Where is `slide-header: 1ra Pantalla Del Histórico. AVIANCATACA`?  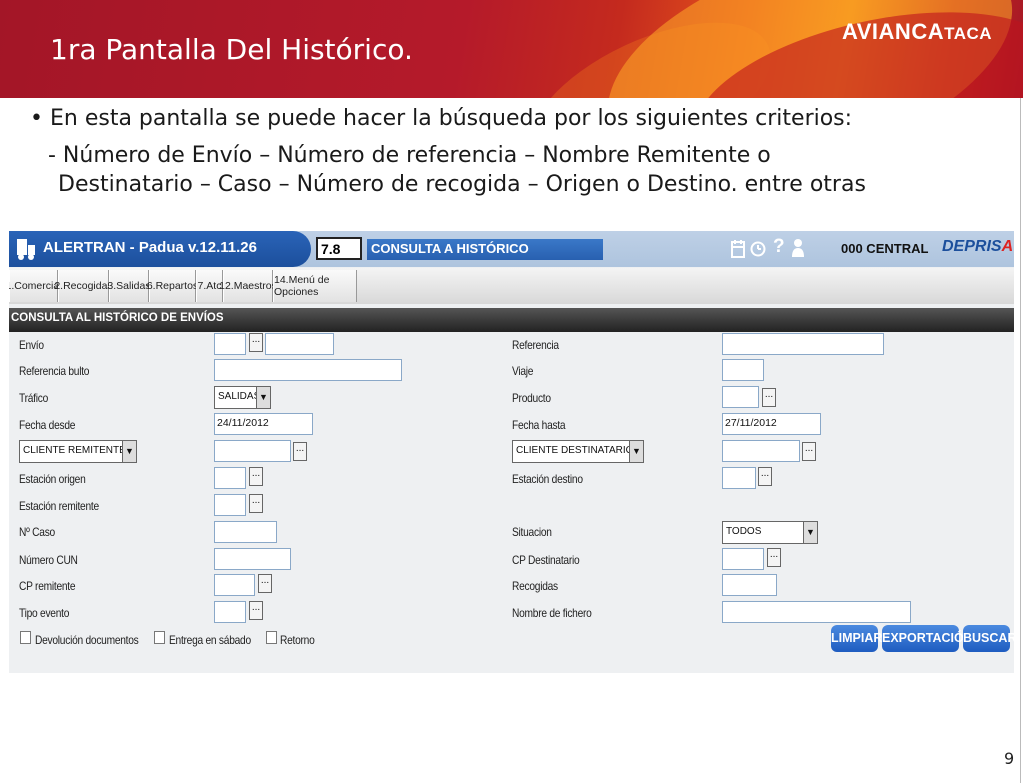
slide-header: 1ra Pantalla Del Histórico. AVIANCATACA is located at coordinates (511, 49).